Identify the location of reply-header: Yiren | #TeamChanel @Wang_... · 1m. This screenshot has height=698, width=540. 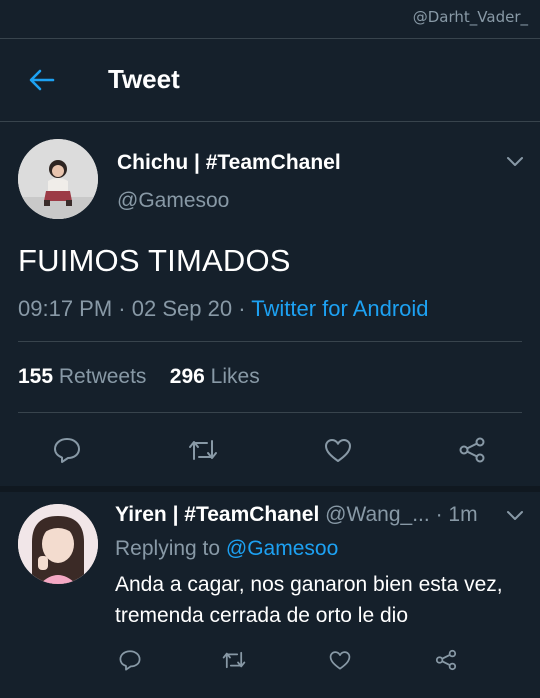
(296, 515).